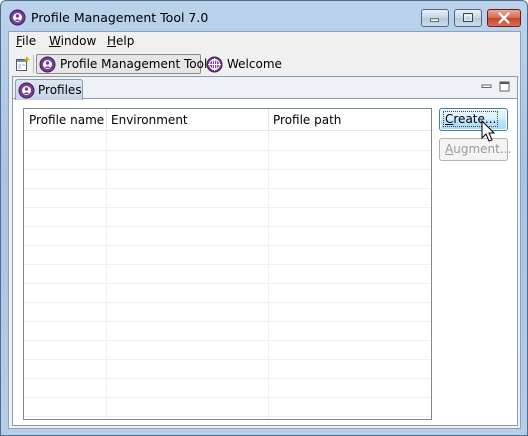  What do you see at coordinates (26, 90) in the screenshot?
I see `profiles-tab-icon` at bounding box center [26, 90].